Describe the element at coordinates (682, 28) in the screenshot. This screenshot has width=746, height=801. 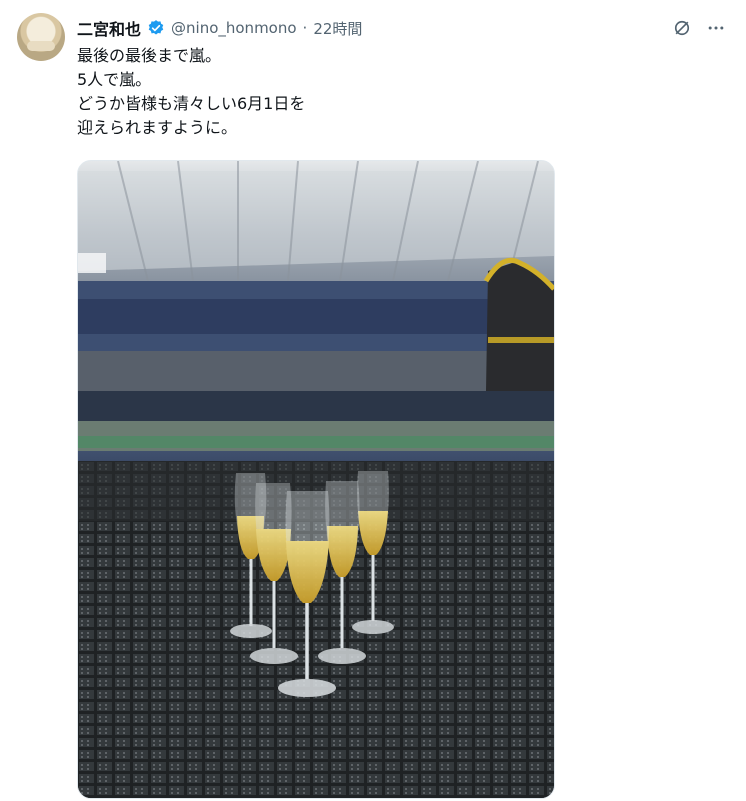
I see `grok-icon` at that location.